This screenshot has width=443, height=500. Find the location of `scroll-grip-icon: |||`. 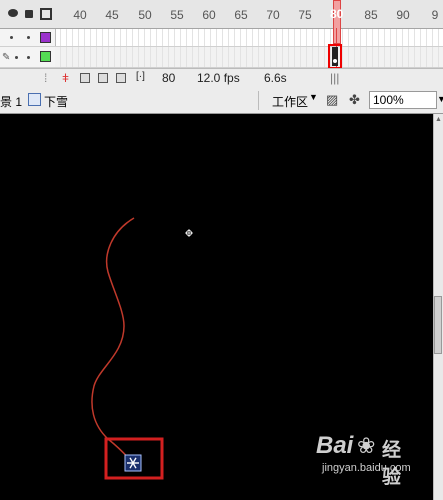

scroll-grip-icon: ||| is located at coordinates (334, 78).